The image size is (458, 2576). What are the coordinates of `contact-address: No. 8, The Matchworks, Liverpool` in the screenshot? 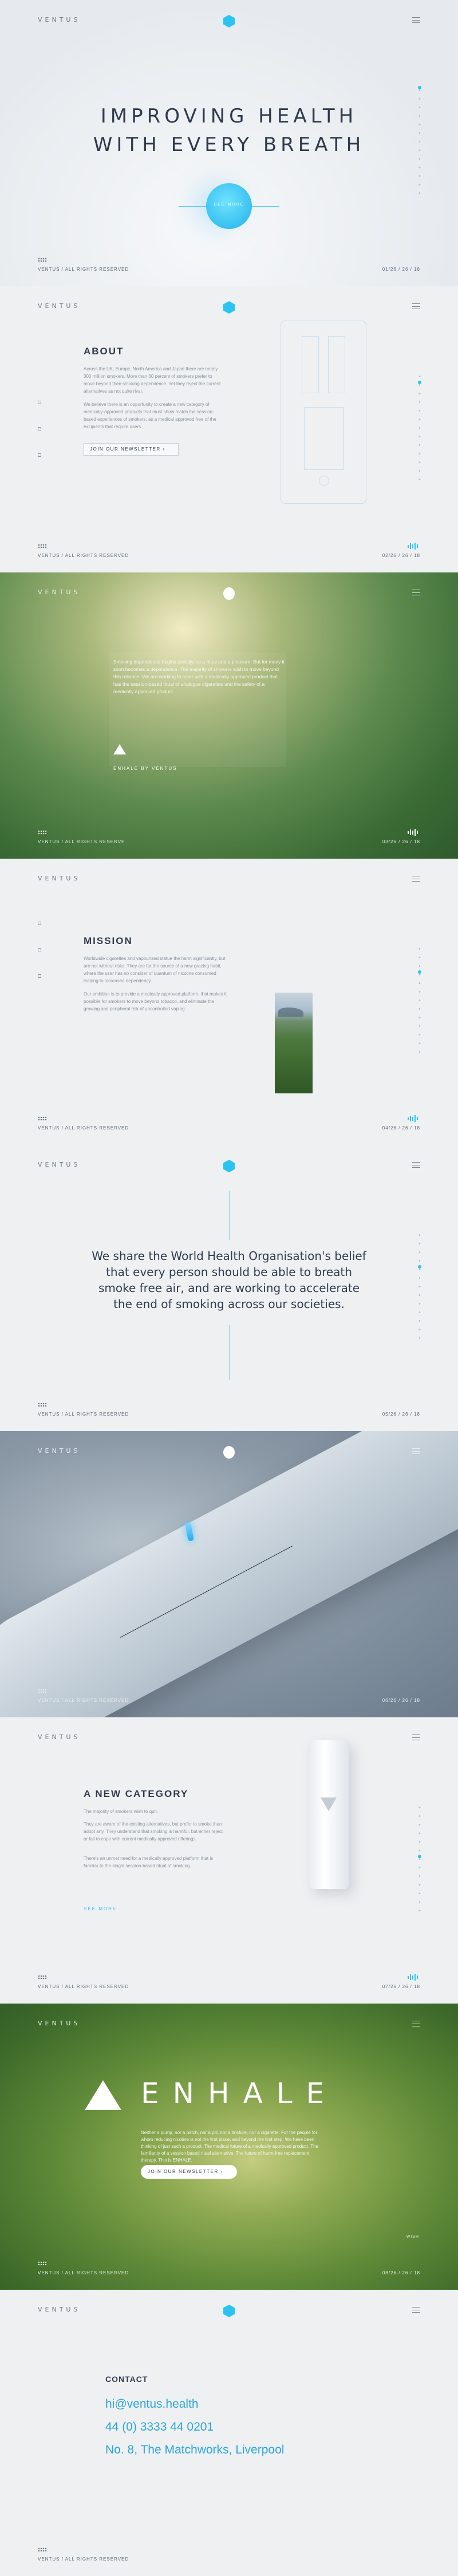 It's located at (195, 2449).